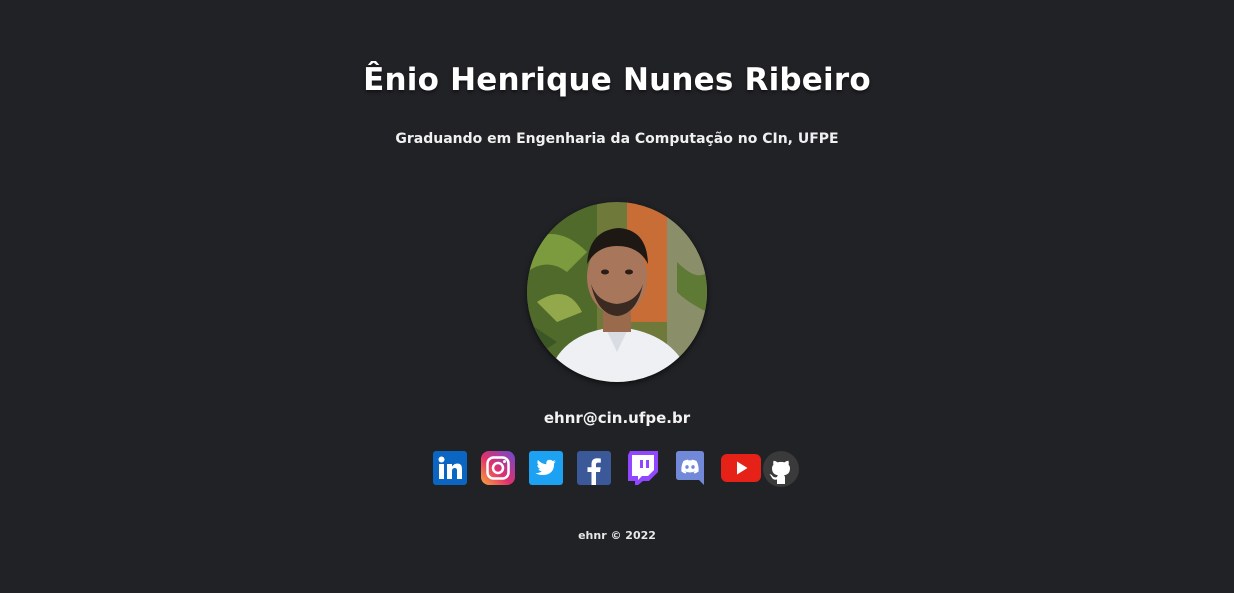 The image size is (1234, 593). What do you see at coordinates (617, 418) in the screenshot?
I see `email-link: ehnr@cin.ufpe.br` at bounding box center [617, 418].